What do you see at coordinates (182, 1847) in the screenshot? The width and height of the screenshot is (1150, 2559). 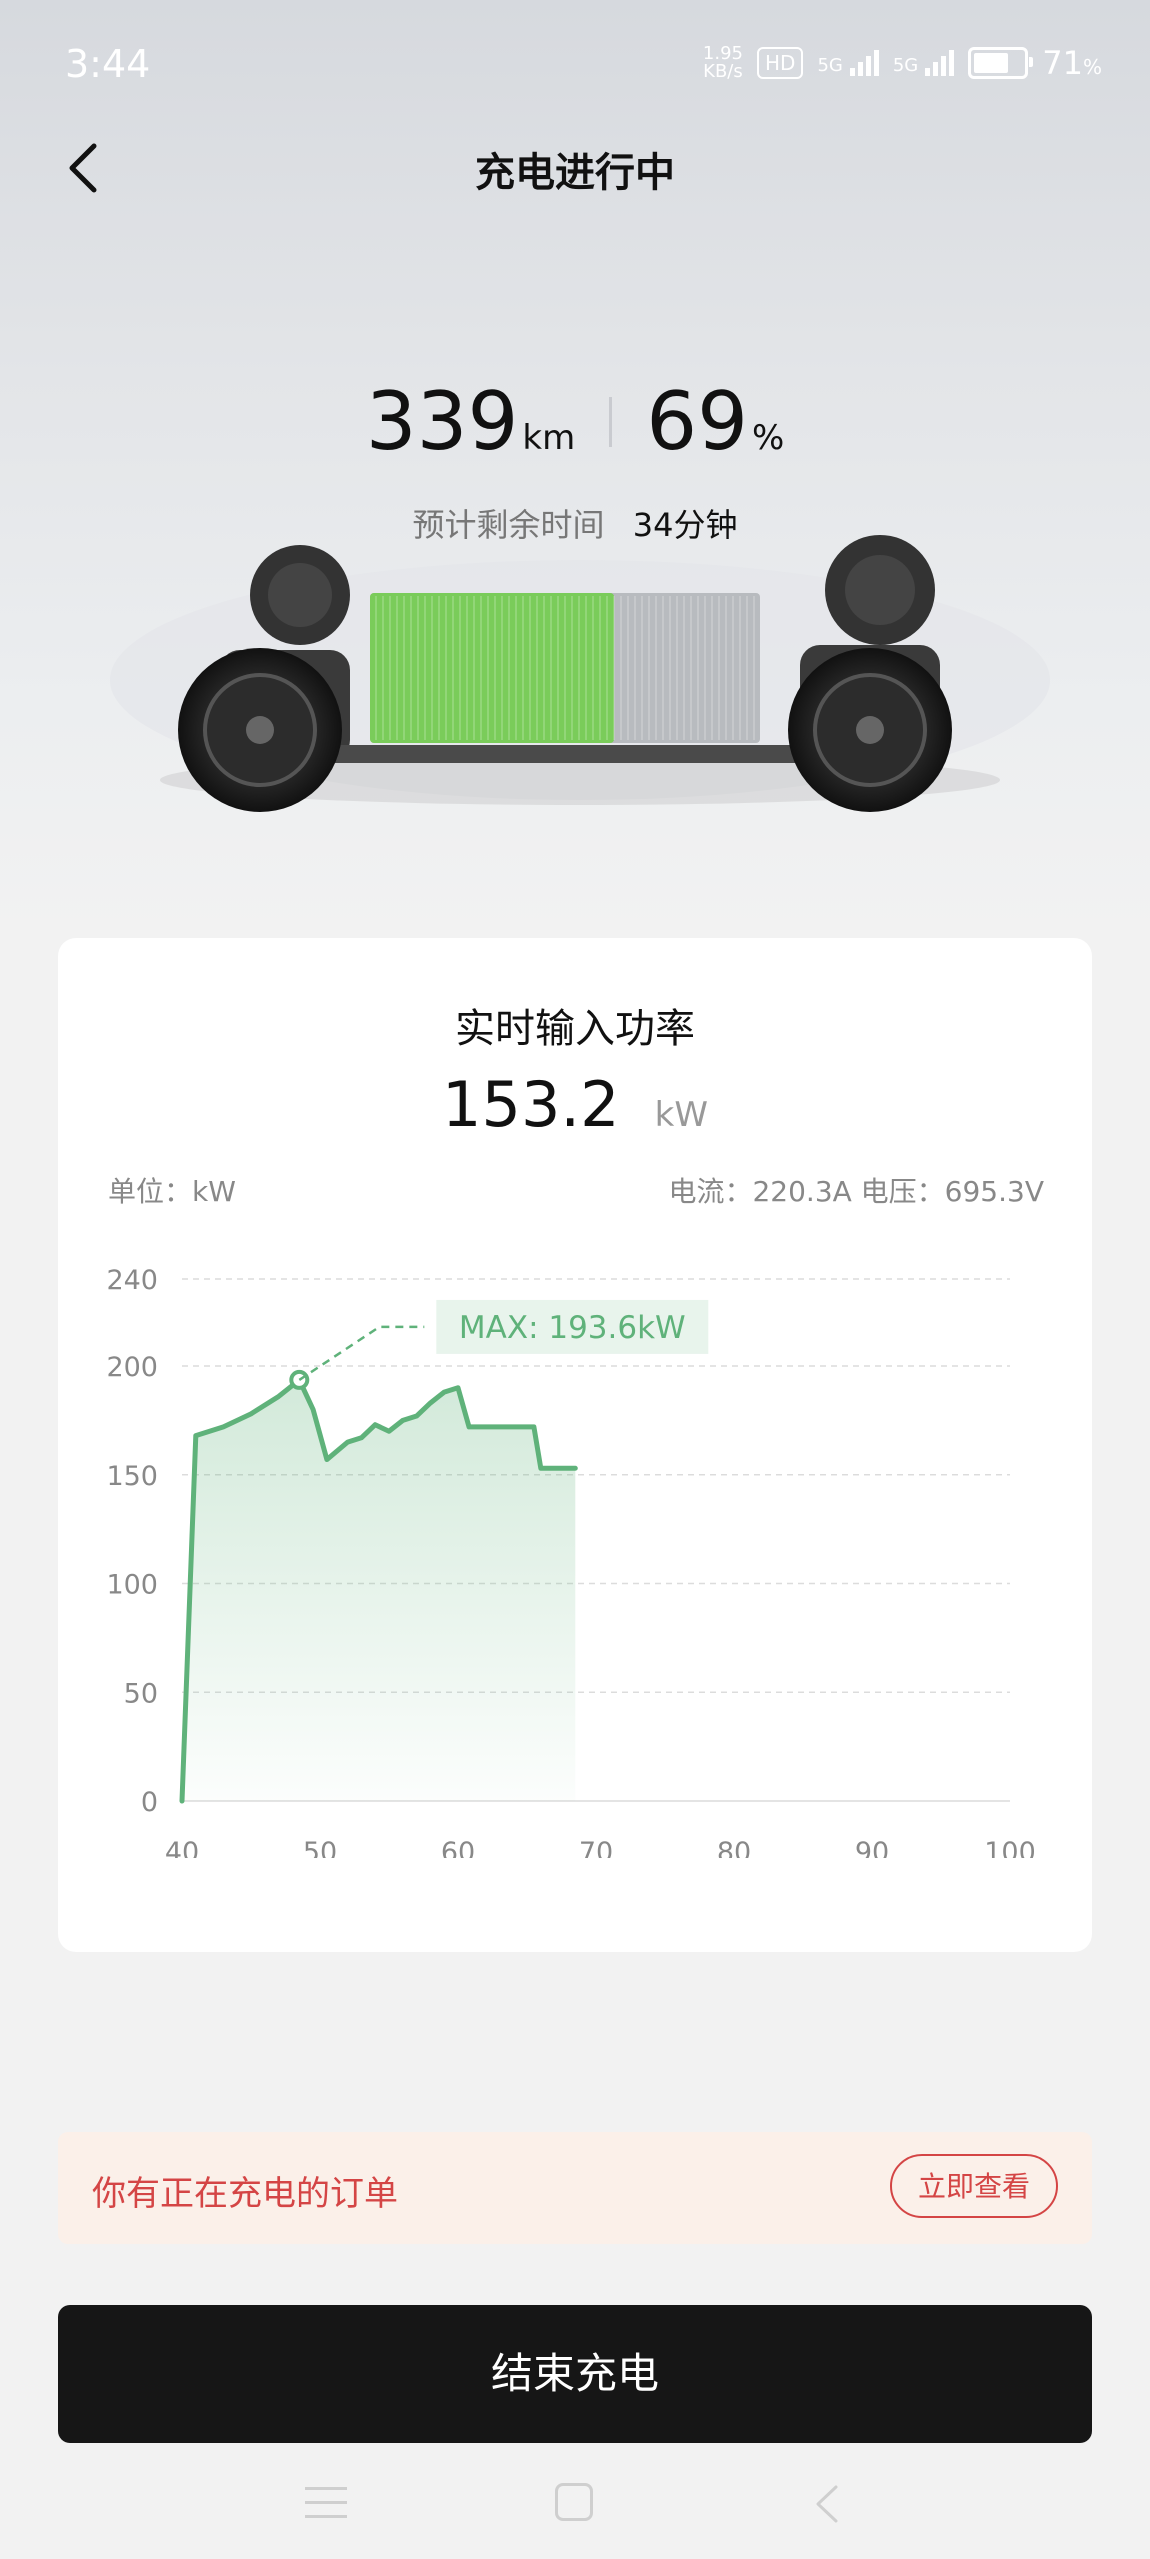 I see `x-tick-label: 40` at bounding box center [182, 1847].